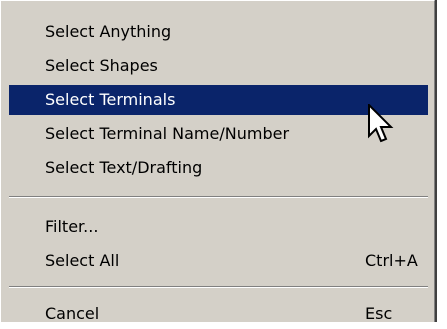 This screenshot has width=447, height=329. I want to click on menu-item-label: Select Terminal Name/Number, so click(167, 133).